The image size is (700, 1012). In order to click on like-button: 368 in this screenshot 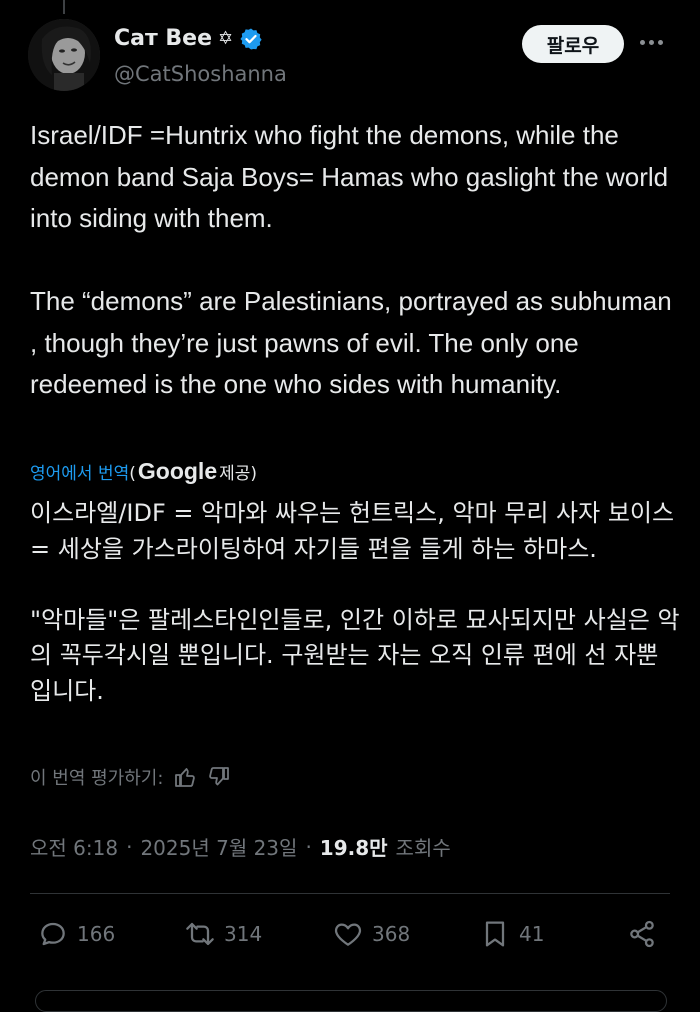, I will do `click(371, 934)`.